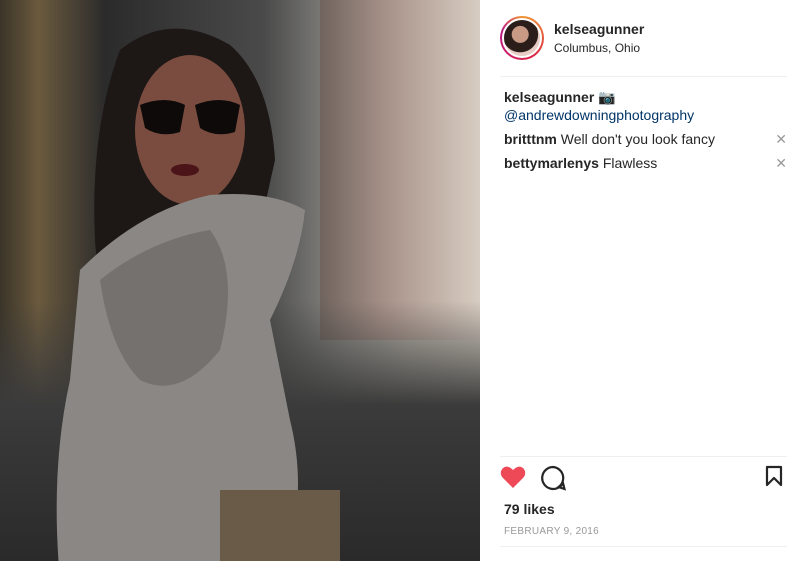 The width and height of the screenshot is (807, 561). What do you see at coordinates (551, 531) in the screenshot?
I see `post-date: FEBRUARY 9, 2016` at bounding box center [551, 531].